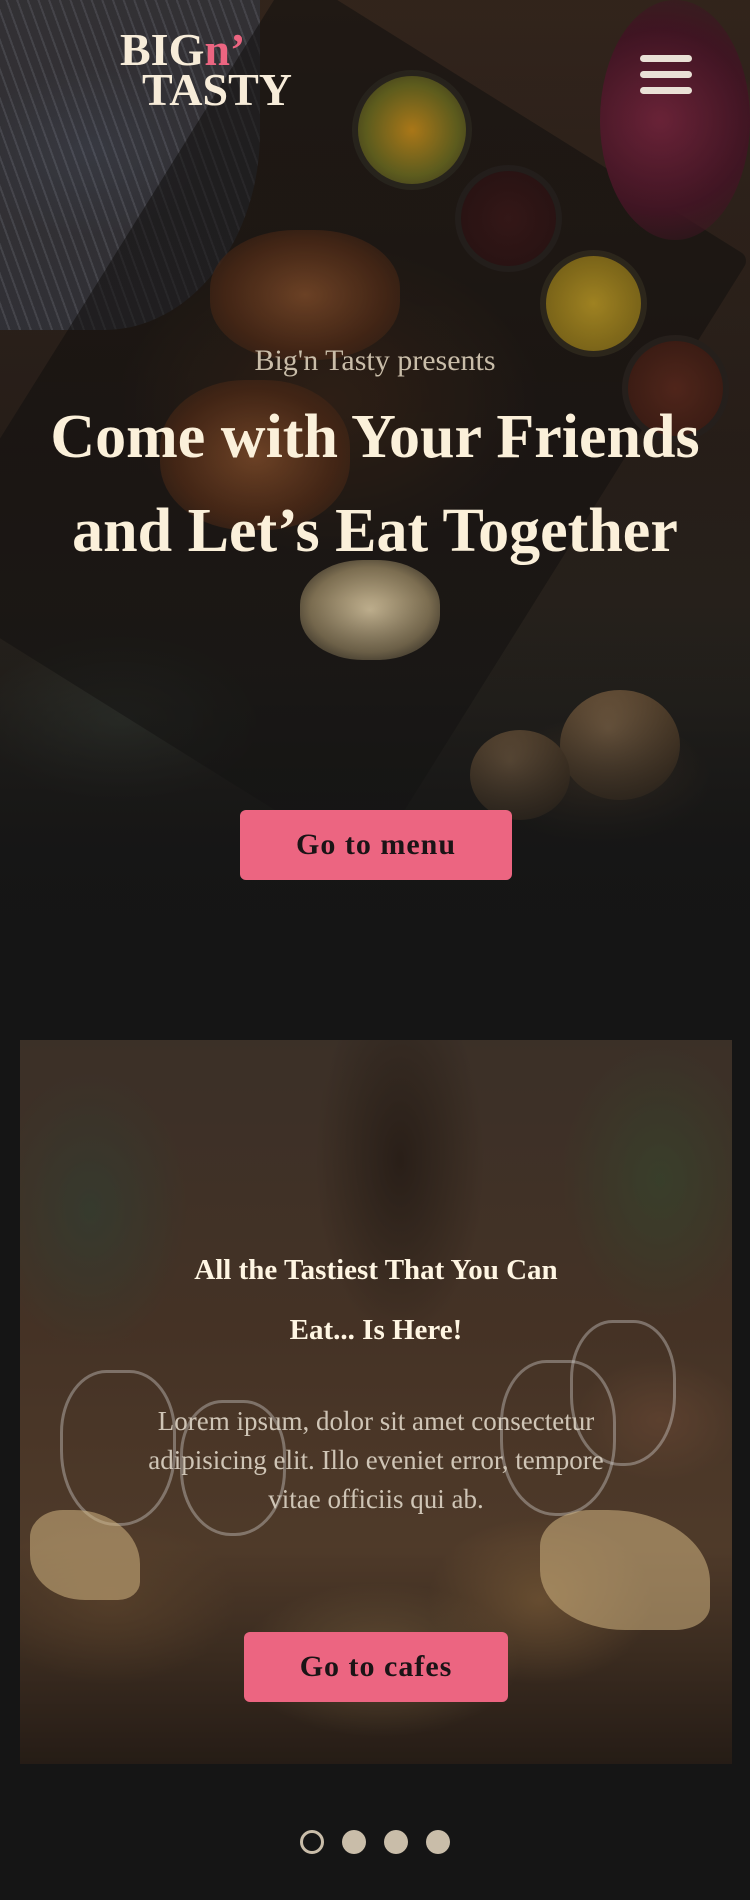  Describe the element at coordinates (625, 1570) in the screenshot. I see `napkin-image` at that location.